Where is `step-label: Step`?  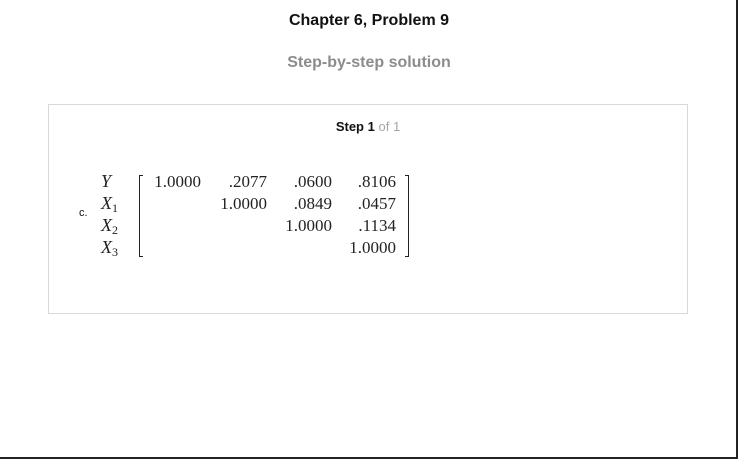 step-label: Step is located at coordinates (349, 126).